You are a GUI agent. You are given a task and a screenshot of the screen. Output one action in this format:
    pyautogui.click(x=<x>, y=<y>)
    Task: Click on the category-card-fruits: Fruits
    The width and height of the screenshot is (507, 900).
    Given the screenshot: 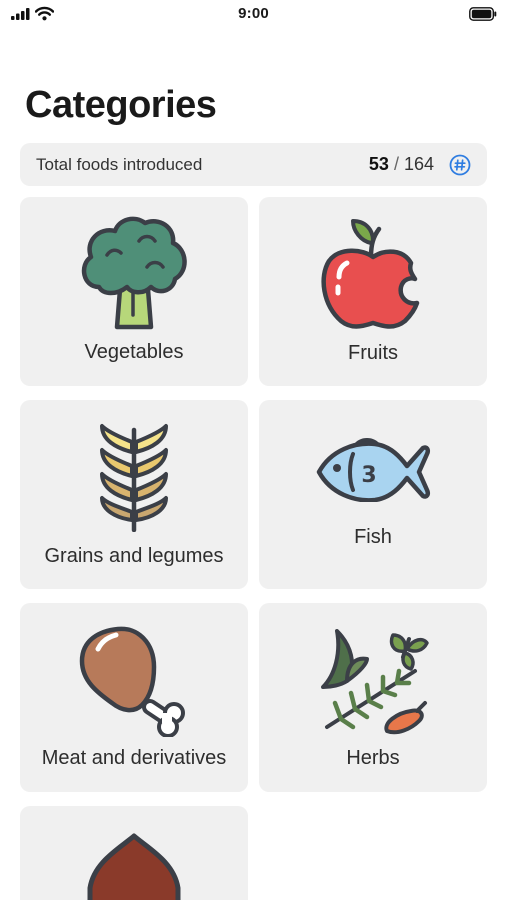 What is the action you would take?
    pyautogui.click(x=373, y=291)
    